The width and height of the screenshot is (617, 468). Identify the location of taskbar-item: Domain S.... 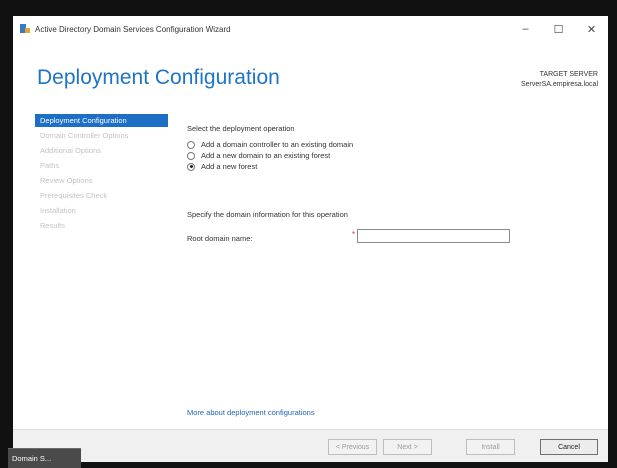
(44, 458).